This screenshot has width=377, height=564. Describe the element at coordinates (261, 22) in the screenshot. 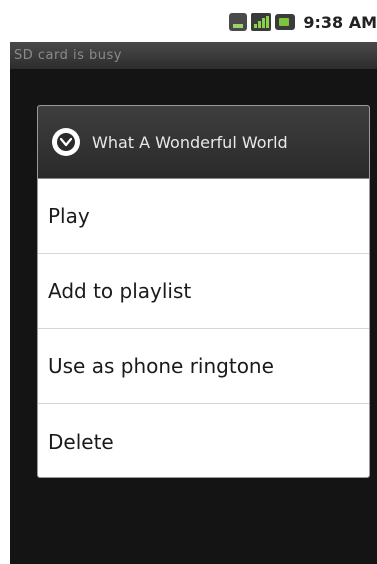

I see `signal-strength-icon` at that location.